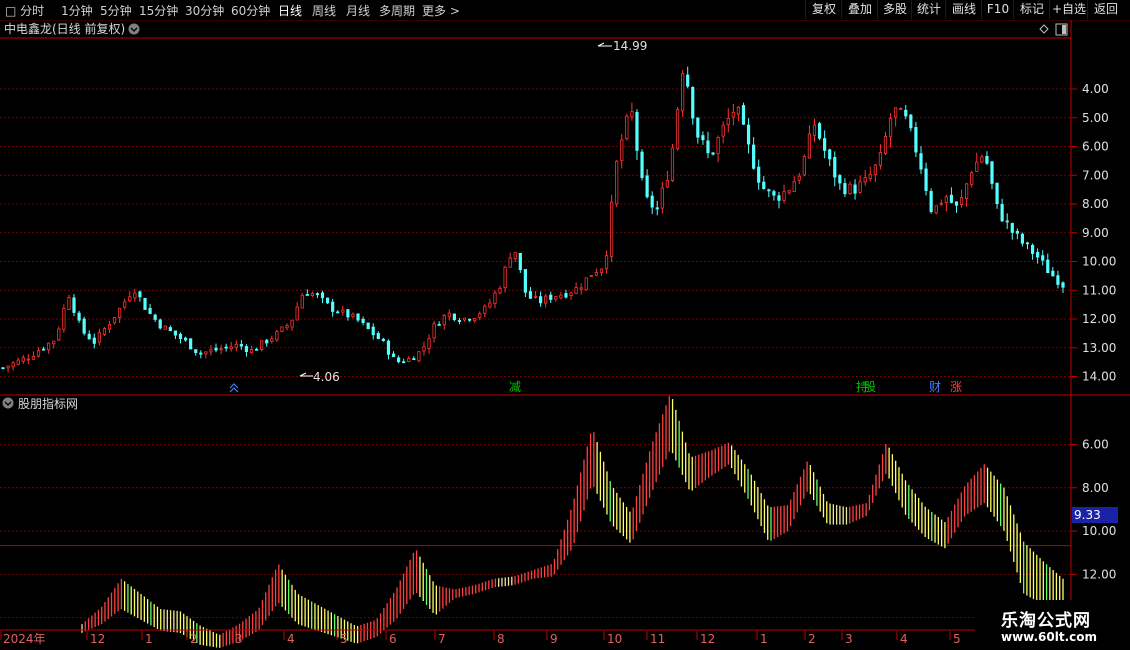  I want to click on tf-fenshi: □ 分时, so click(24, 10).